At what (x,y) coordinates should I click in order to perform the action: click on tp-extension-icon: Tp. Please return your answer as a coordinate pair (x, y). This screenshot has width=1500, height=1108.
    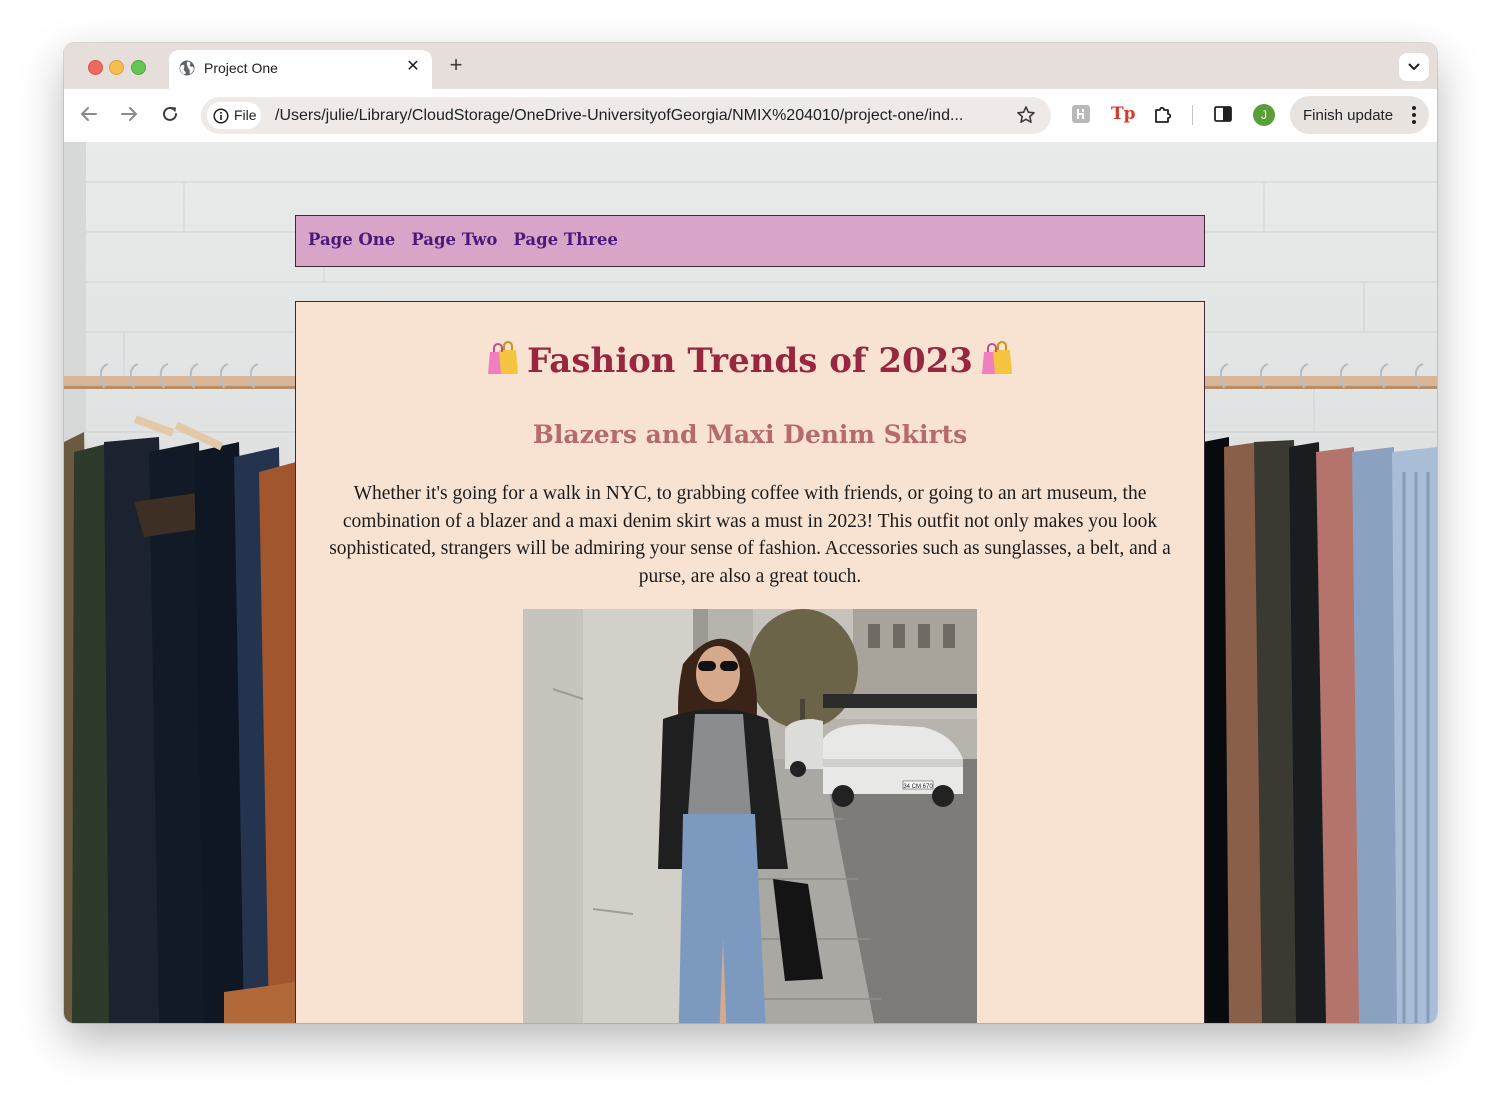
    Looking at the image, I should click on (1123, 114).